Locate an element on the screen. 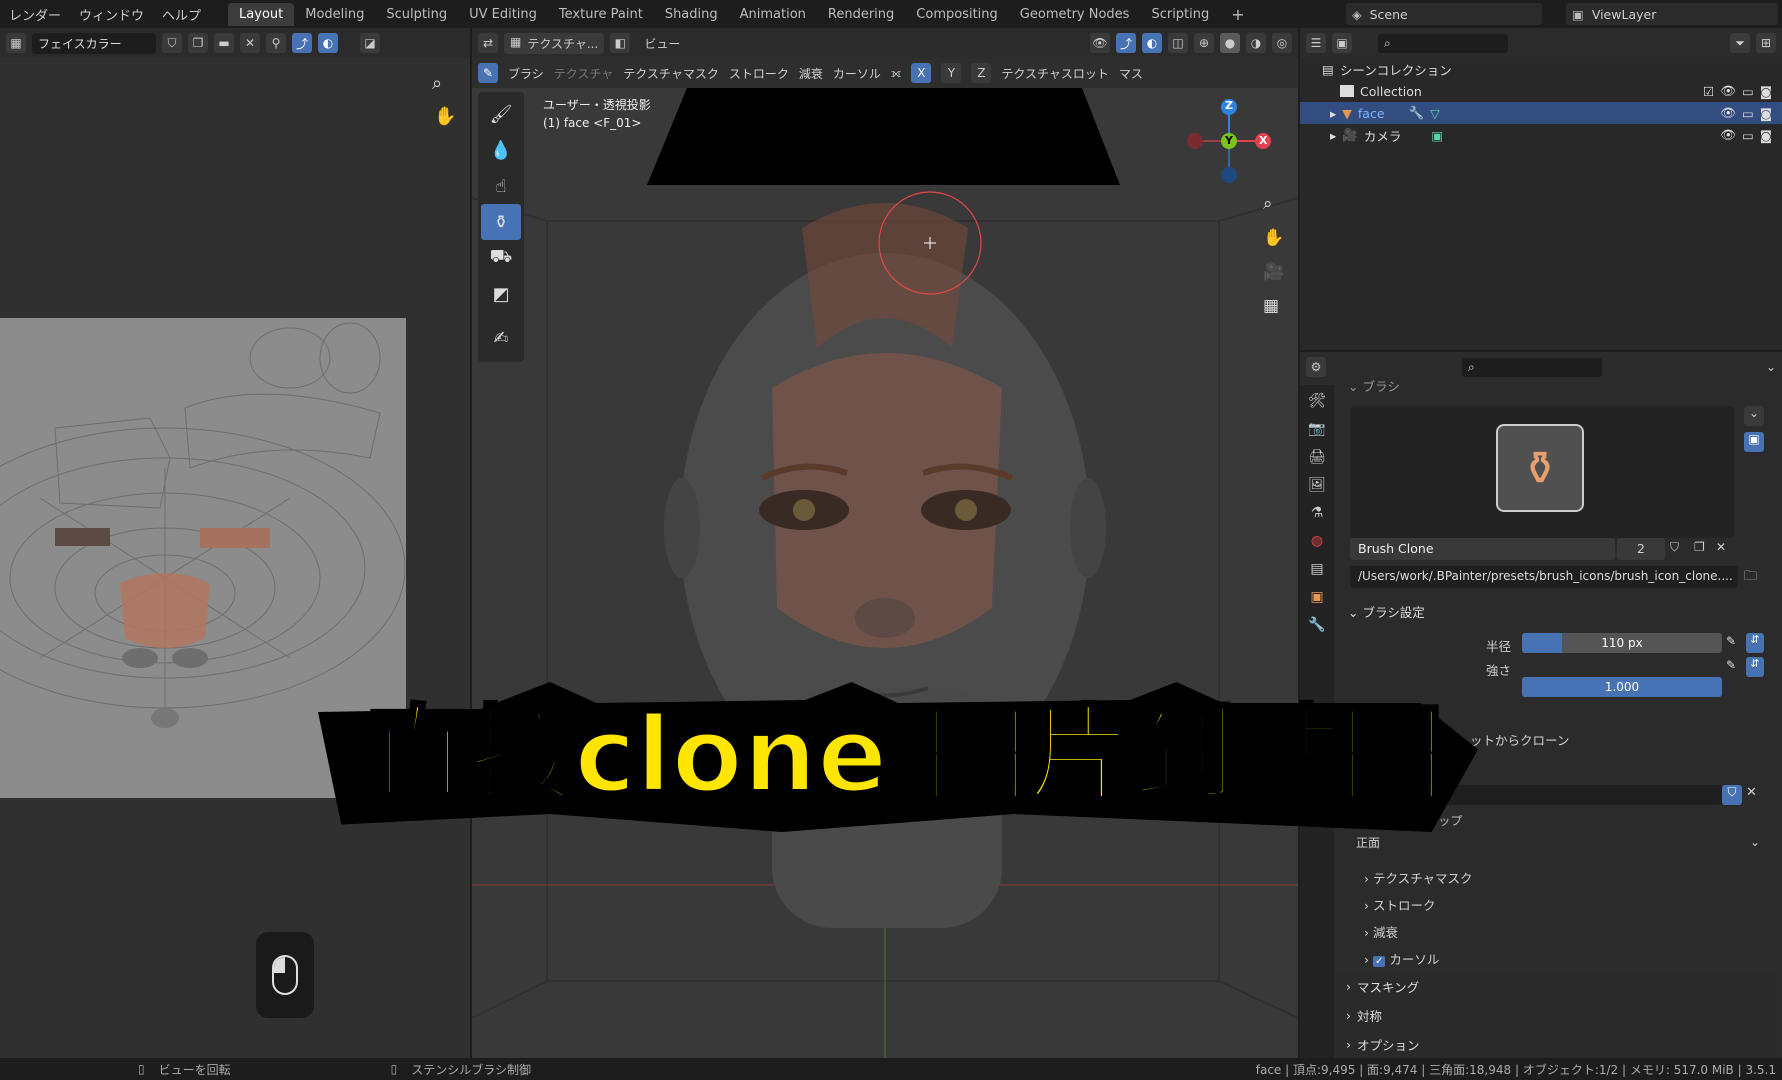 The width and height of the screenshot is (1782, 1080). tab-sculpting: Sculpting is located at coordinates (416, 14).